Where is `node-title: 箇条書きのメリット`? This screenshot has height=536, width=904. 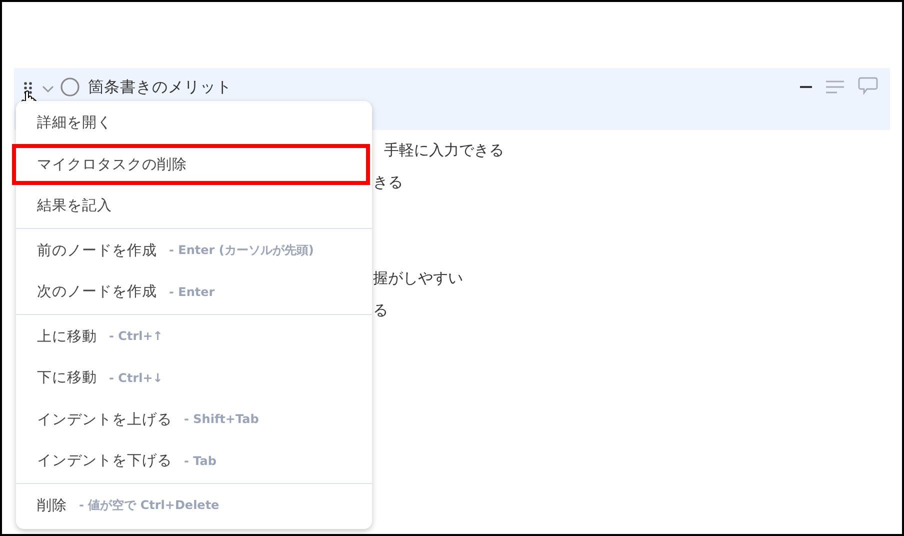
node-title: 箇条書きのメリット is located at coordinates (160, 87).